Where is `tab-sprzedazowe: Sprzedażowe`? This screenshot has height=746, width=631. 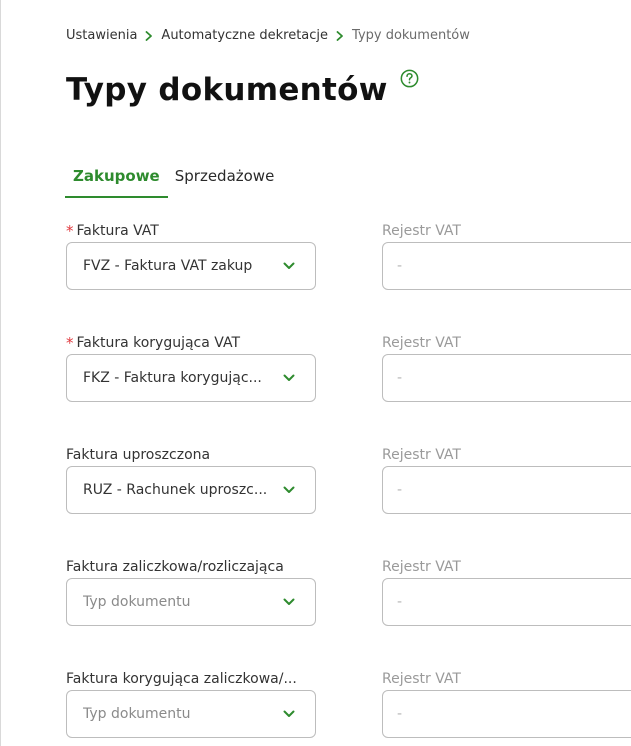
tab-sprzedazowe: Sprzedażowe is located at coordinates (225, 179).